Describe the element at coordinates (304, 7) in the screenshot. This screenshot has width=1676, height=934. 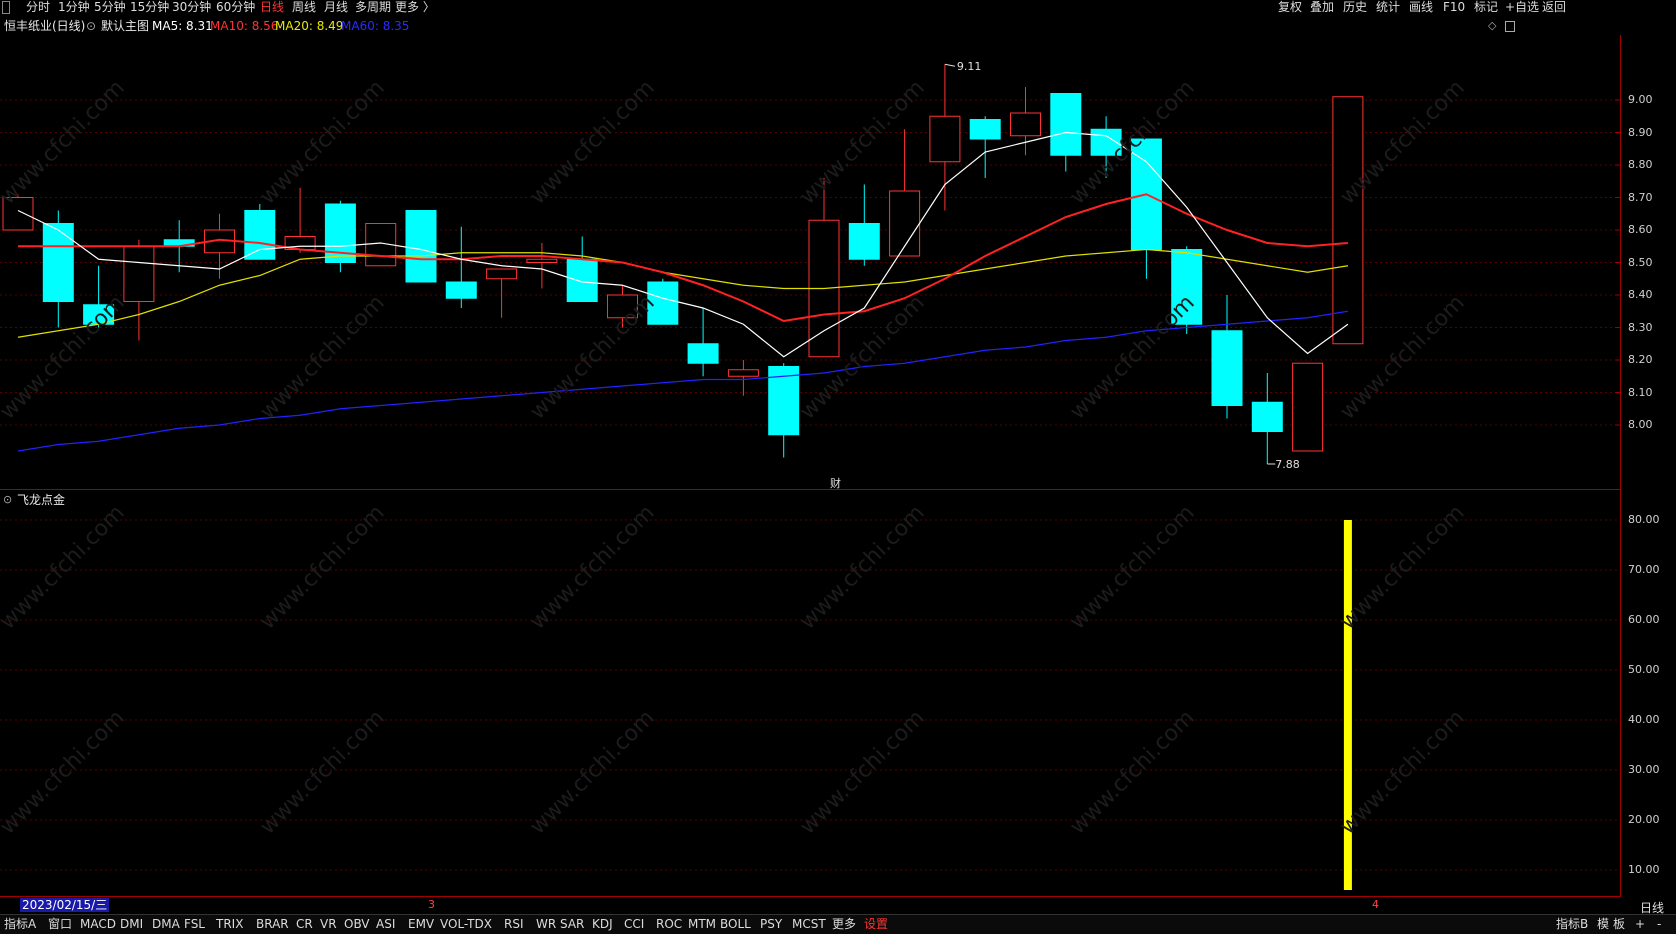
I see `period-tab-weekly: 周线` at that location.